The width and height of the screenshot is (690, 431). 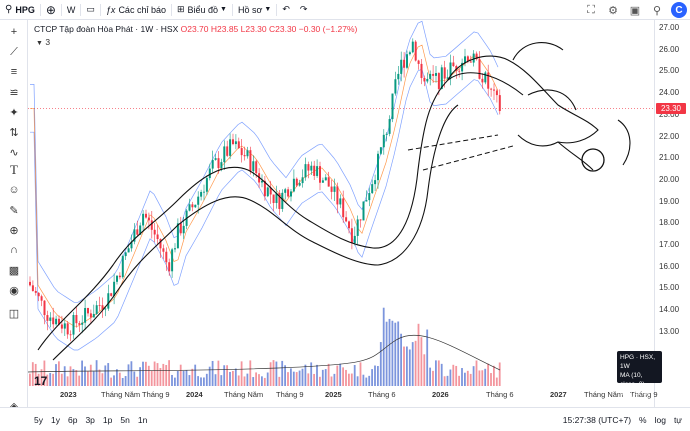 I want to click on undo-button: ↶, so click(x=286, y=10).